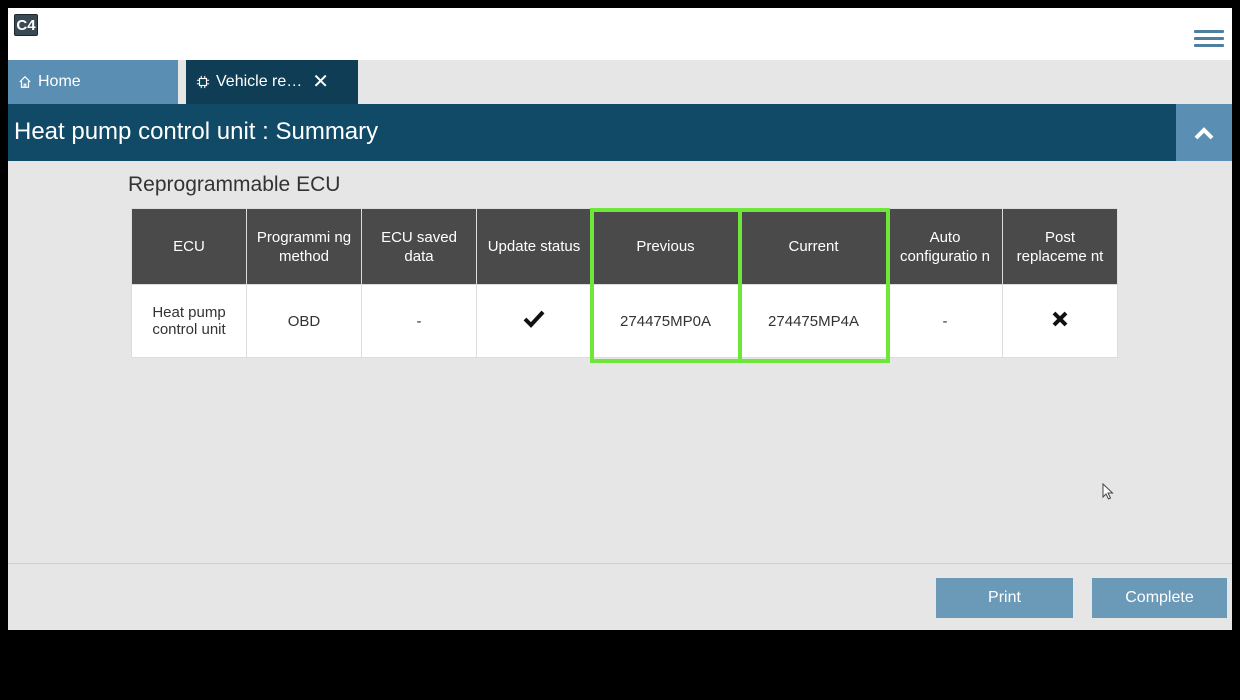 The height and width of the screenshot is (700, 1240). I want to click on cross-icon, so click(1060, 319).